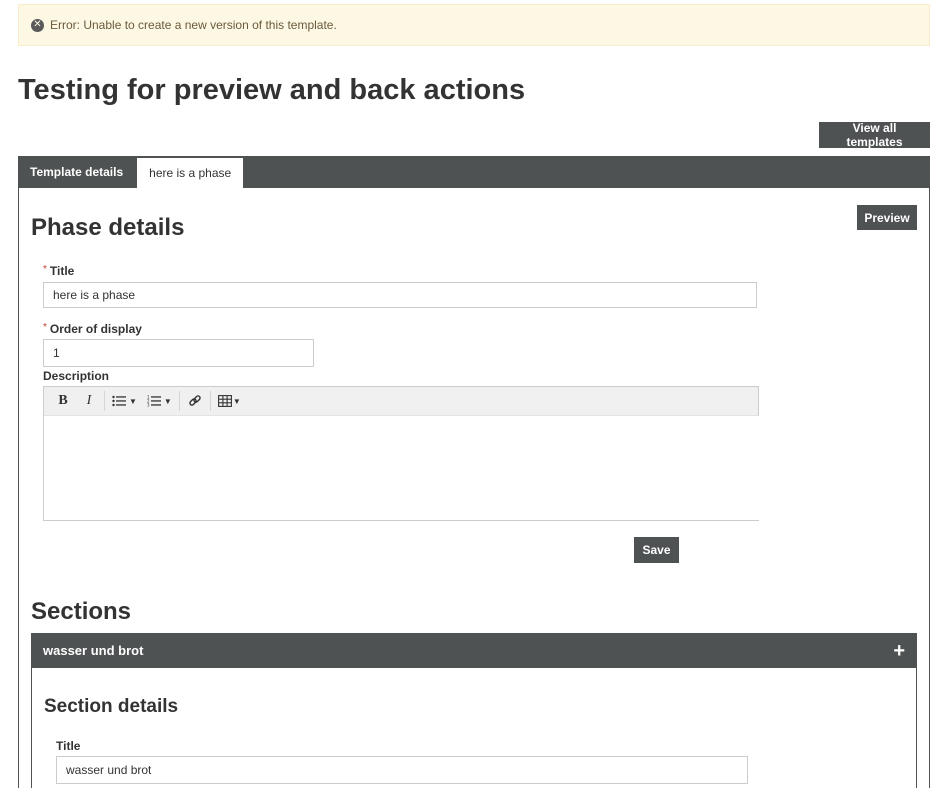  What do you see at coordinates (111, 706) in the screenshot?
I see `section-details-heading: Section details` at bounding box center [111, 706].